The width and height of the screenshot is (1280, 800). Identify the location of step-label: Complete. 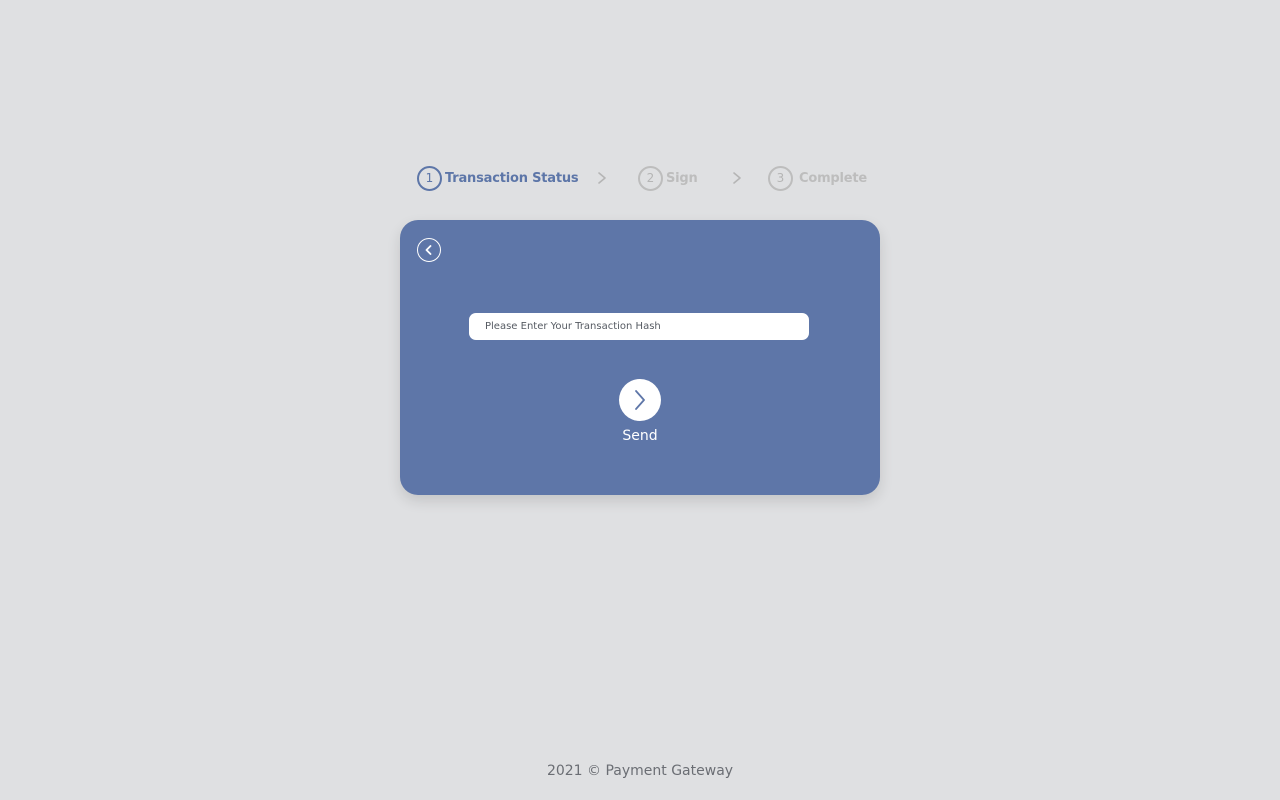
(833, 178).